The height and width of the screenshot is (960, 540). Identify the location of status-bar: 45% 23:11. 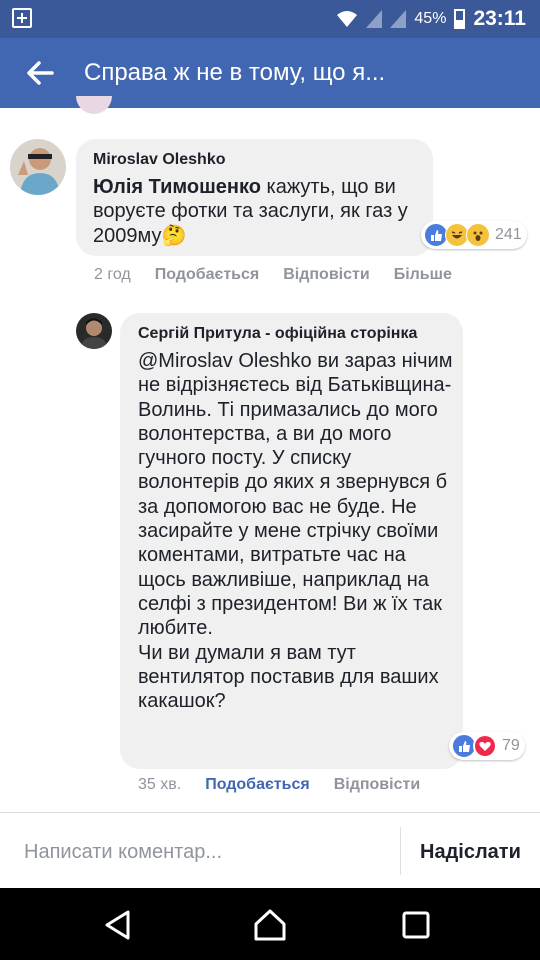
(270, 19).